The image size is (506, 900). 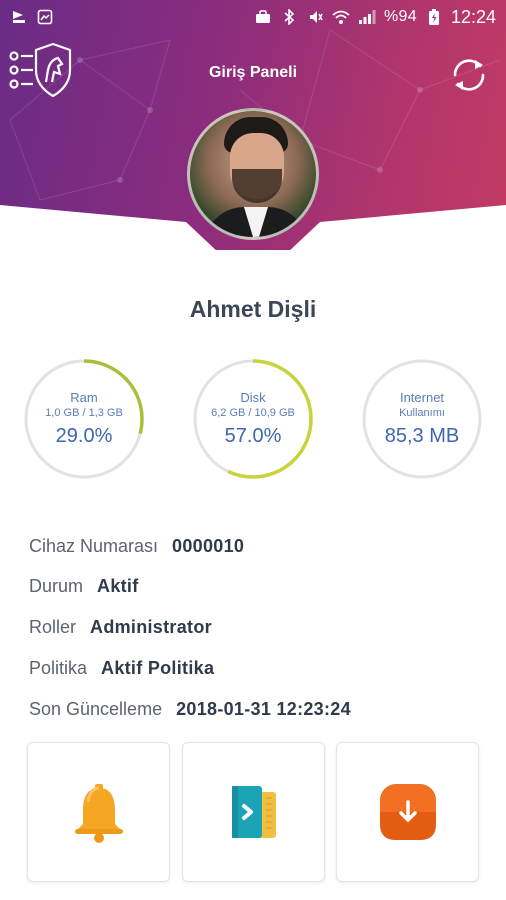 What do you see at coordinates (84, 412) in the screenshot?
I see `gauge-sub: 1,0 GB / 1,3 GB` at bounding box center [84, 412].